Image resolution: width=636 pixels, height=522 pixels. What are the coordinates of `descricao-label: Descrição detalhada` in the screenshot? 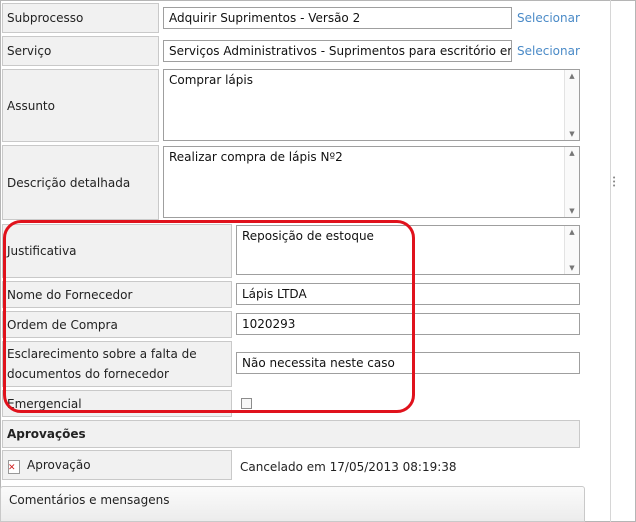 It's located at (80, 182).